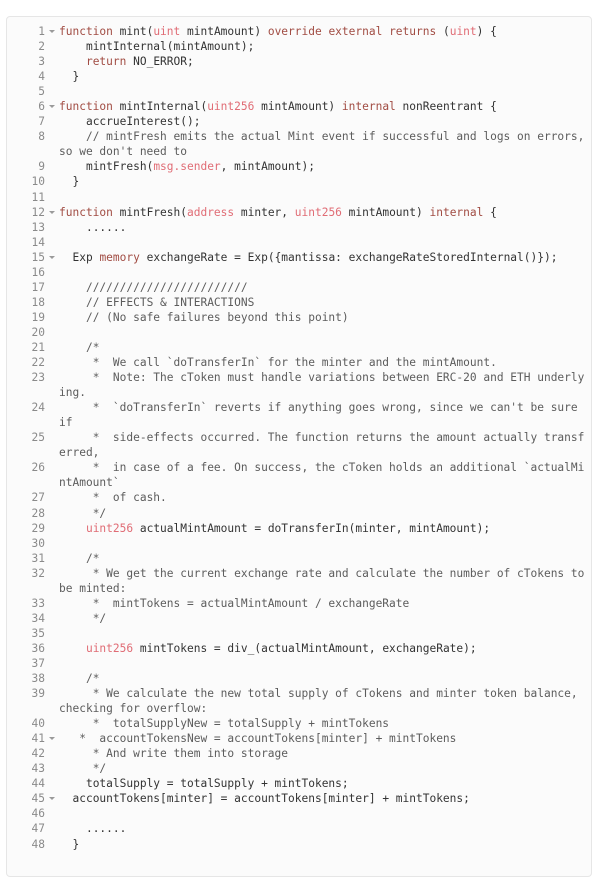  Describe the element at coordinates (299, 46) in the screenshot. I see `code-line: 2 mintInternal(mintAmount);` at that location.